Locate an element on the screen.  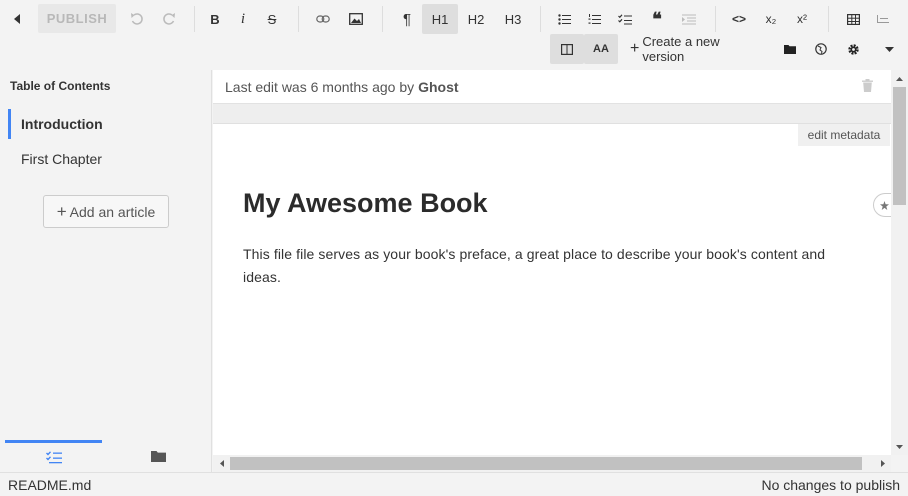
image-icon is located at coordinates (356, 19).